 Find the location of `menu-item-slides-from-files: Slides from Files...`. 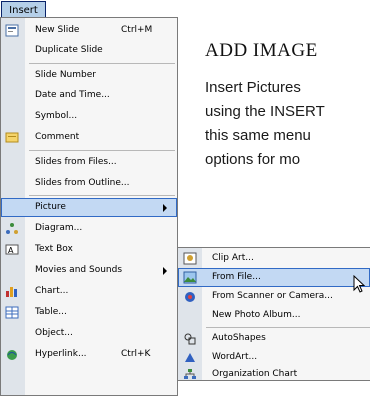

menu-item-slides-from-files: Slides from Files... is located at coordinates (89, 162).